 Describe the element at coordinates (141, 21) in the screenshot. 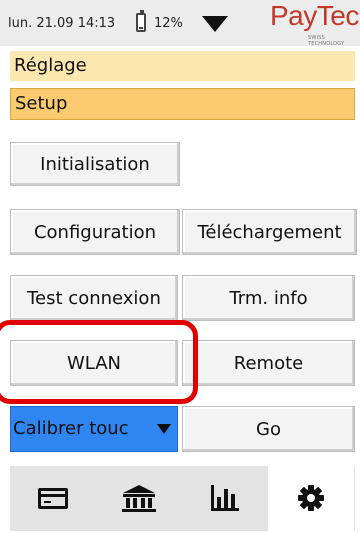

I see `battery-icon` at that location.